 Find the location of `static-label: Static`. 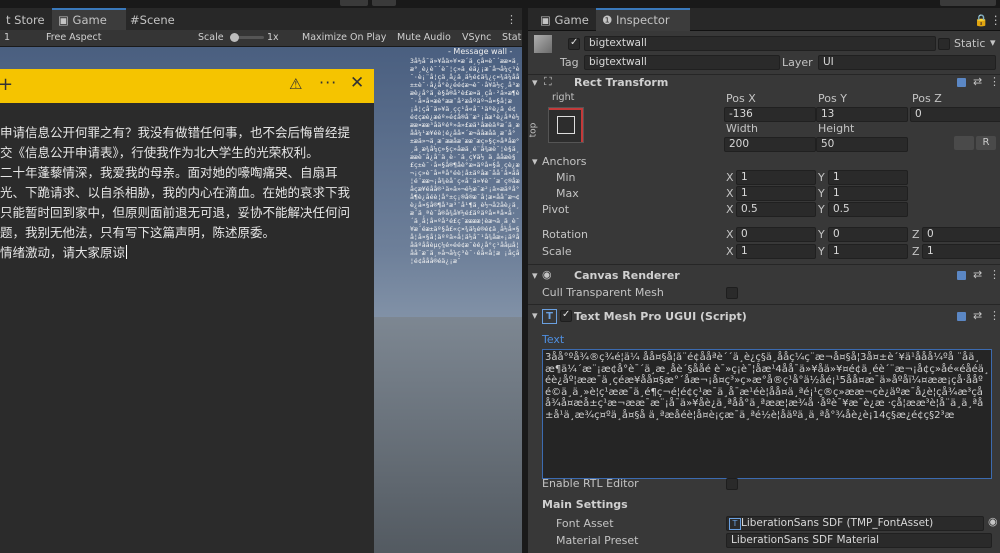

static-label: Static is located at coordinates (970, 43).